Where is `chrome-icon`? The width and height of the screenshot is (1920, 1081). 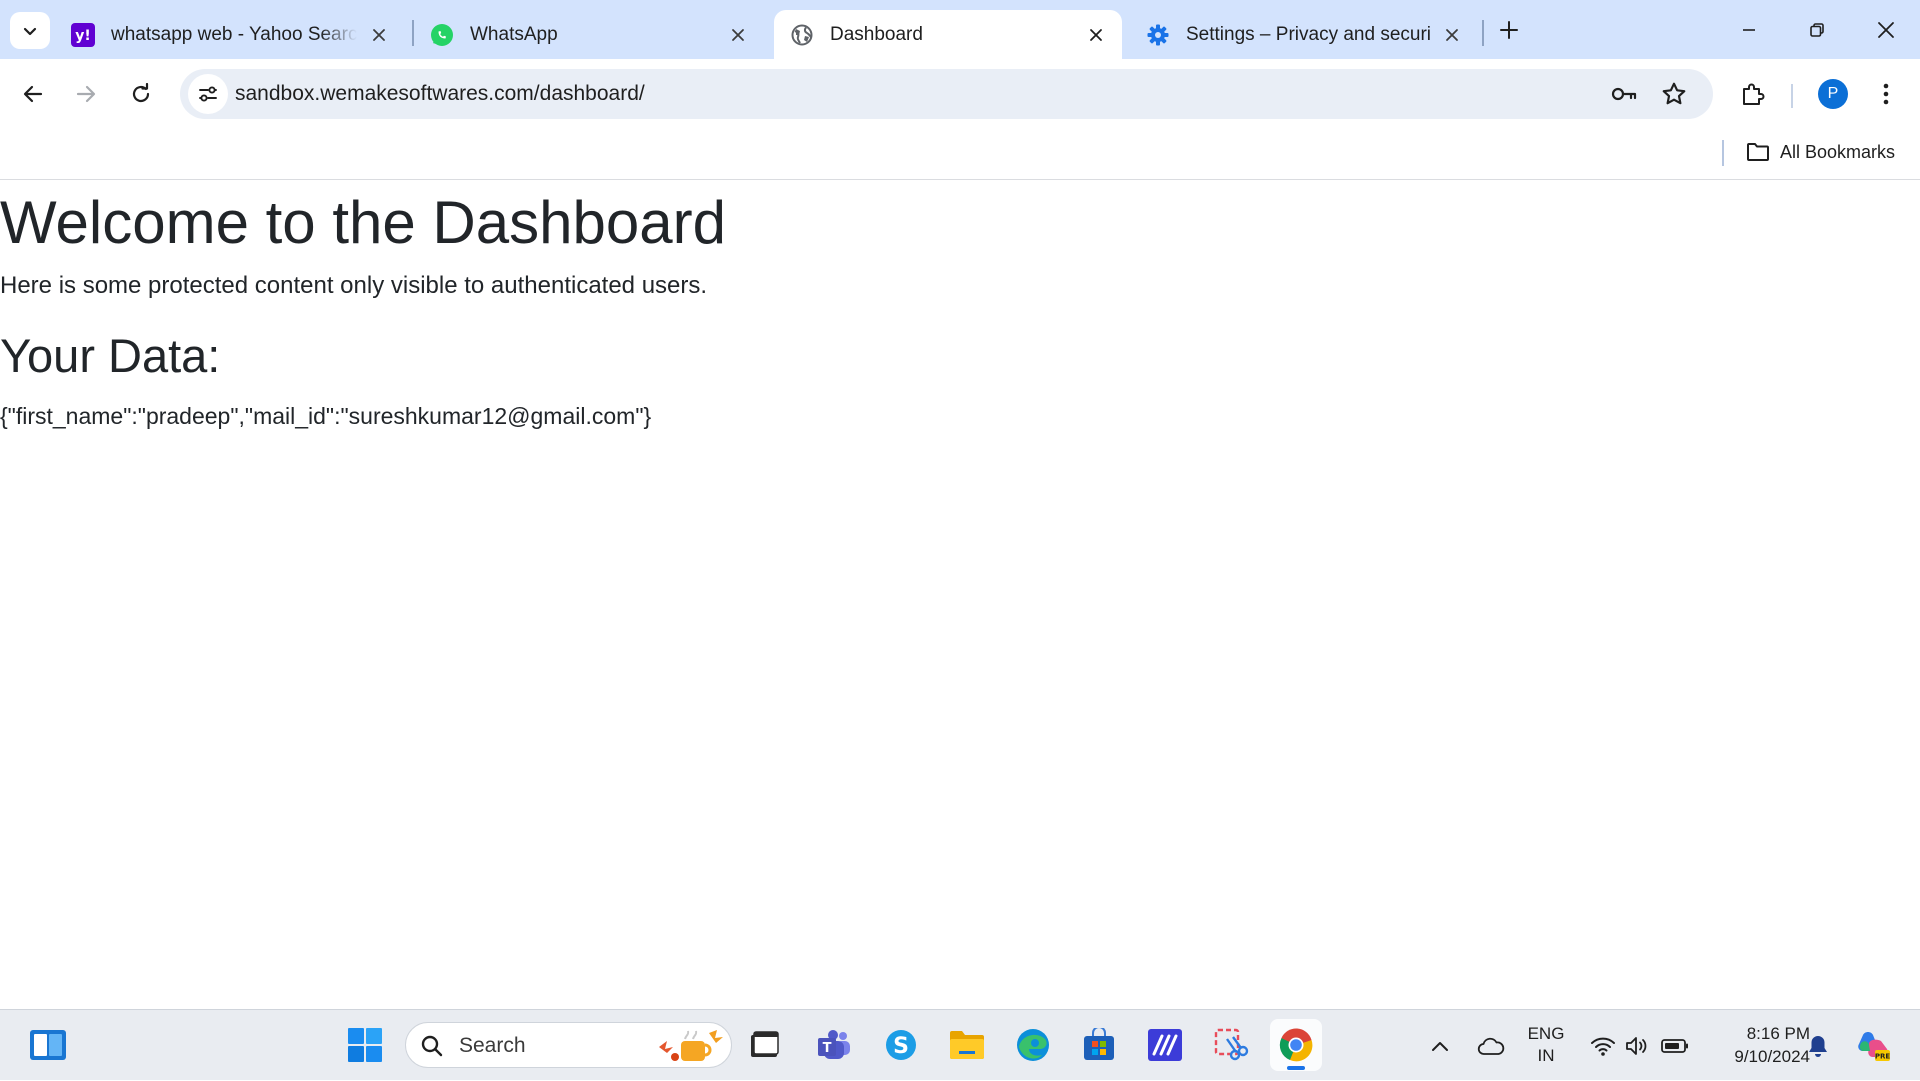 chrome-icon is located at coordinates (1296, 1045).